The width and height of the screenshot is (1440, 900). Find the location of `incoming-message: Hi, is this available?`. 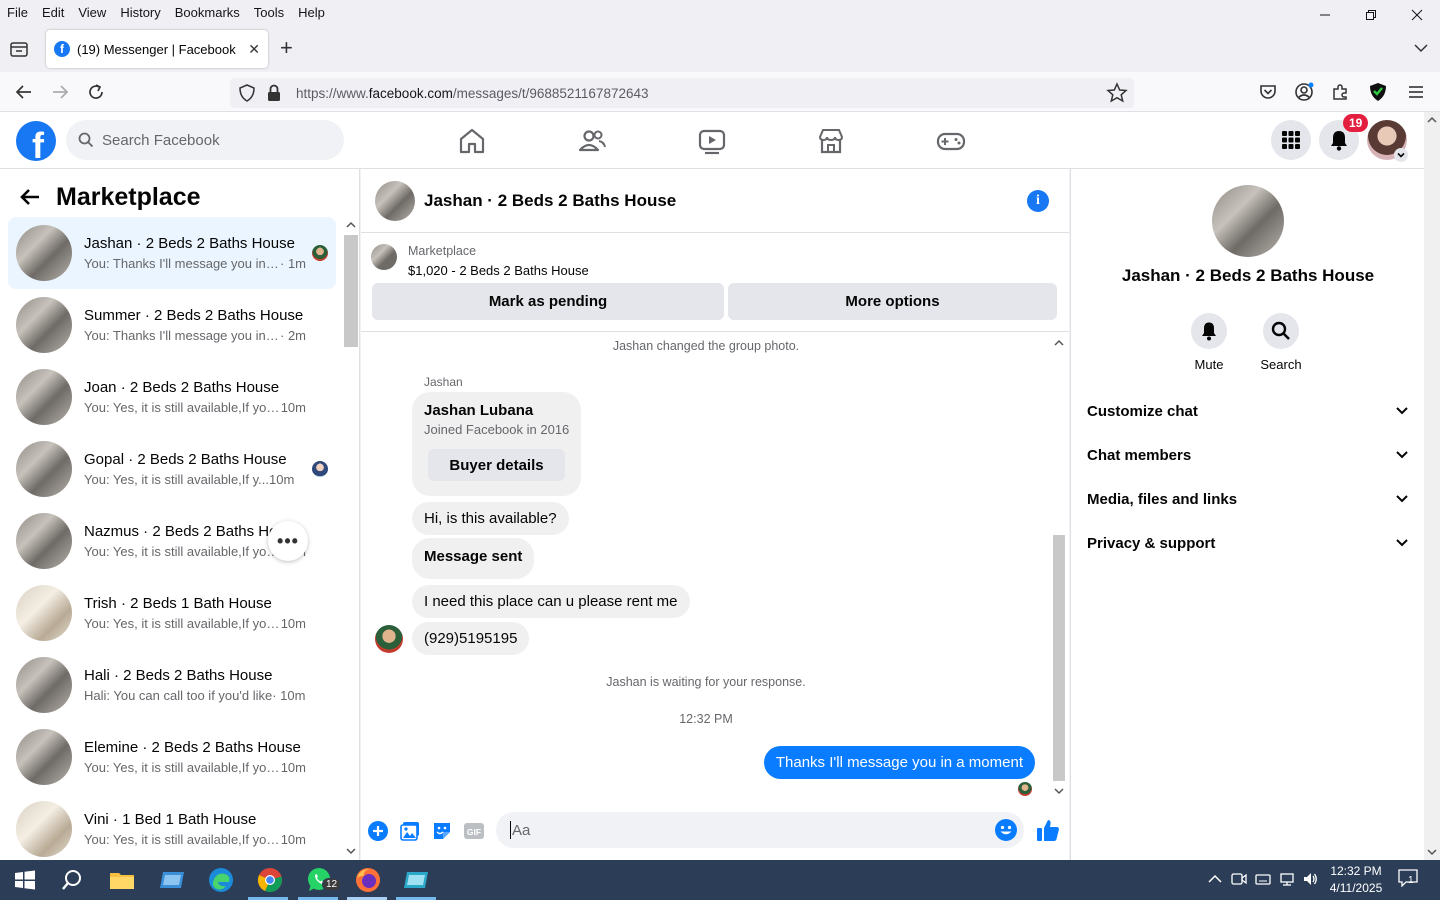

incoming-message: Hi, is this available? is located at coordinates (490, 518).